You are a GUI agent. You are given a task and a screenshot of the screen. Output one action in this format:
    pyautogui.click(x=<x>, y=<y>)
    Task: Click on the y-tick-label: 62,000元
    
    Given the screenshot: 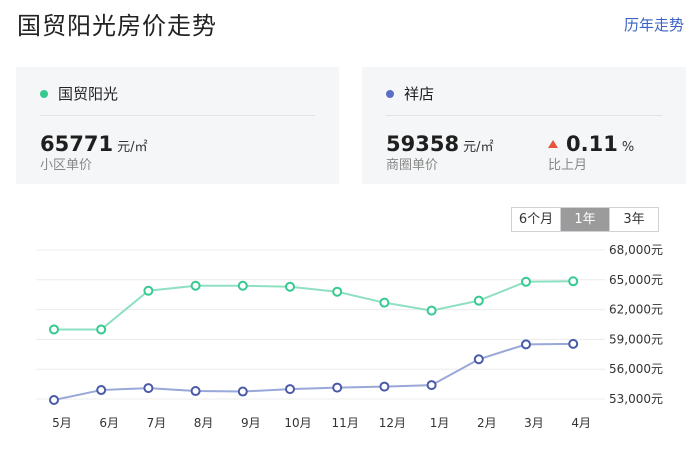 What is the action you would take?
    pyautogui.click(x=636, y=310)
    